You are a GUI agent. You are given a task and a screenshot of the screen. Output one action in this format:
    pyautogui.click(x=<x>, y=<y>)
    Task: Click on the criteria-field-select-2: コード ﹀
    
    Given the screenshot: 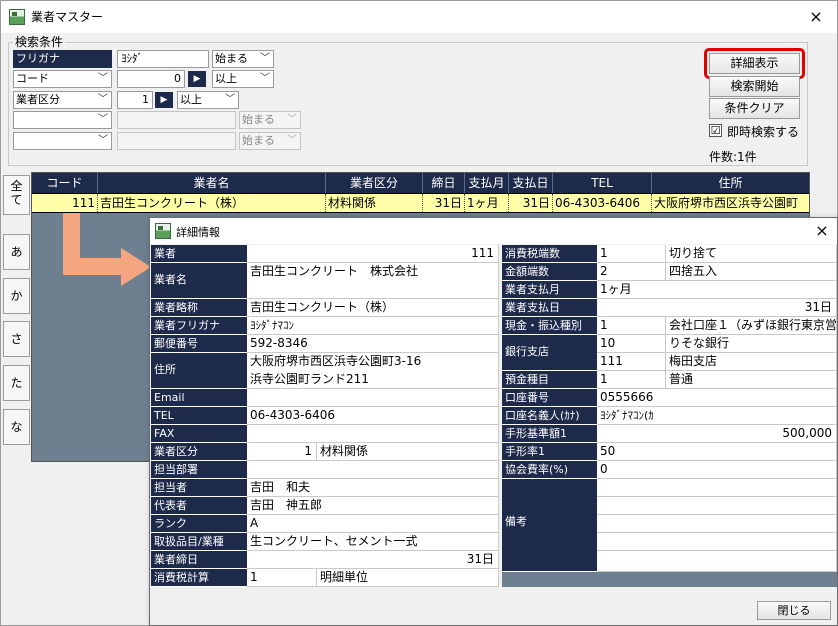 What is the action you would take?
    pyautogui.click(x=62, y=79)
    